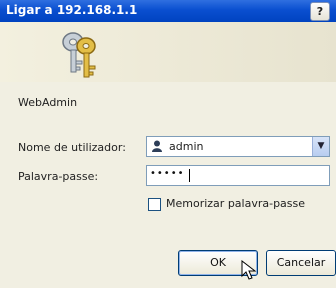 The image size is (336, 288). Describe the element at coordinates (235, 203) in the screenshot. I see `remember-password-label: Memorizar palavra-passe` at that location.